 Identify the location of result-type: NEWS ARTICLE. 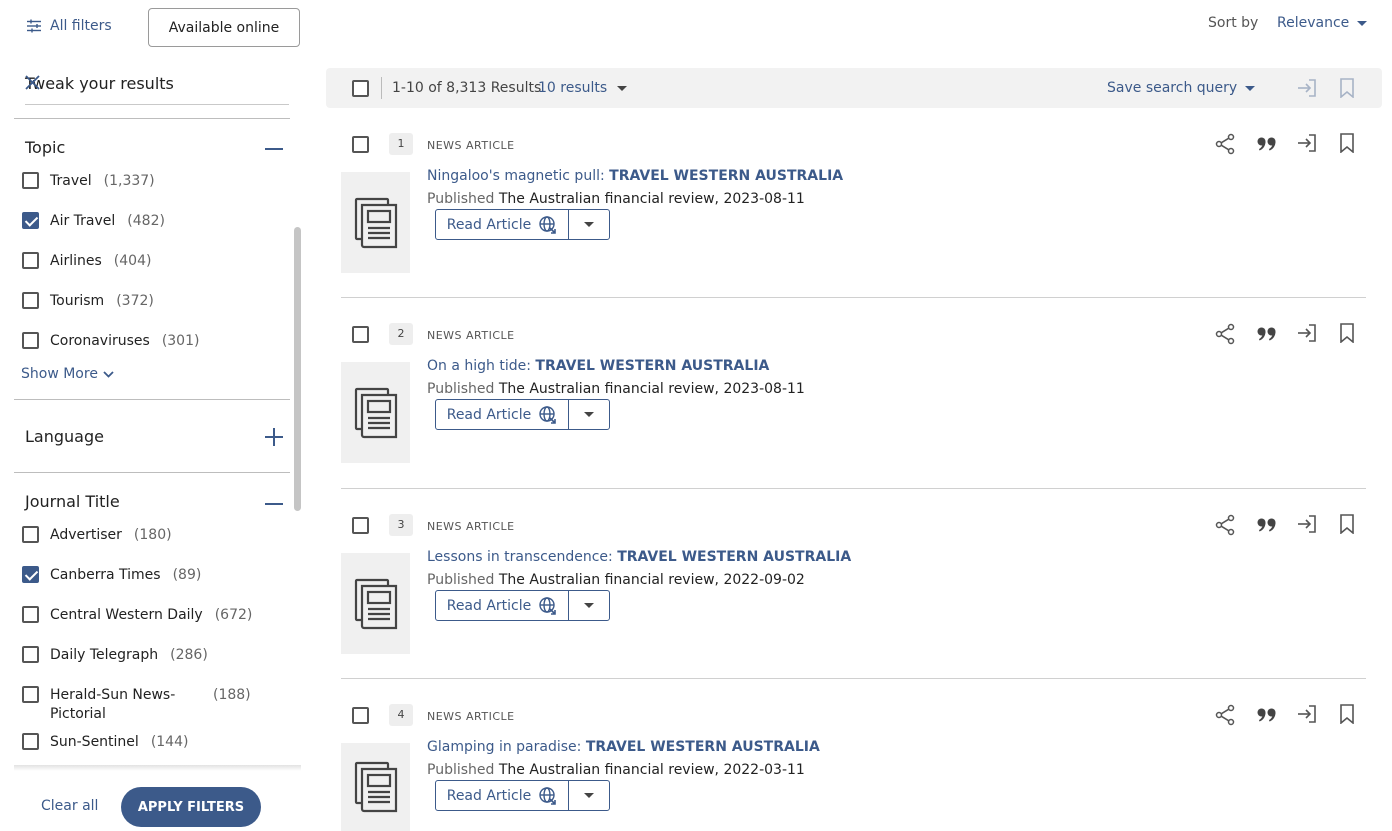
(471, 145).